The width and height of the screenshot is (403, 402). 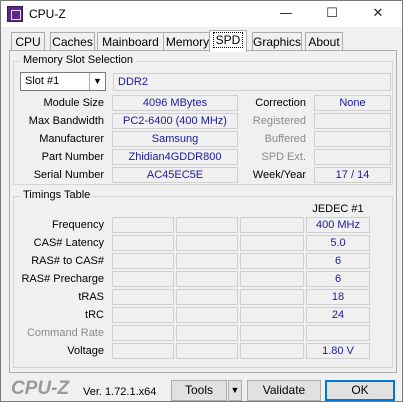 What do you see at coordinates (175, 175) in the screenshot?
I see `serial-number-value: AC45EC5E` at bounding box center [175, 175].